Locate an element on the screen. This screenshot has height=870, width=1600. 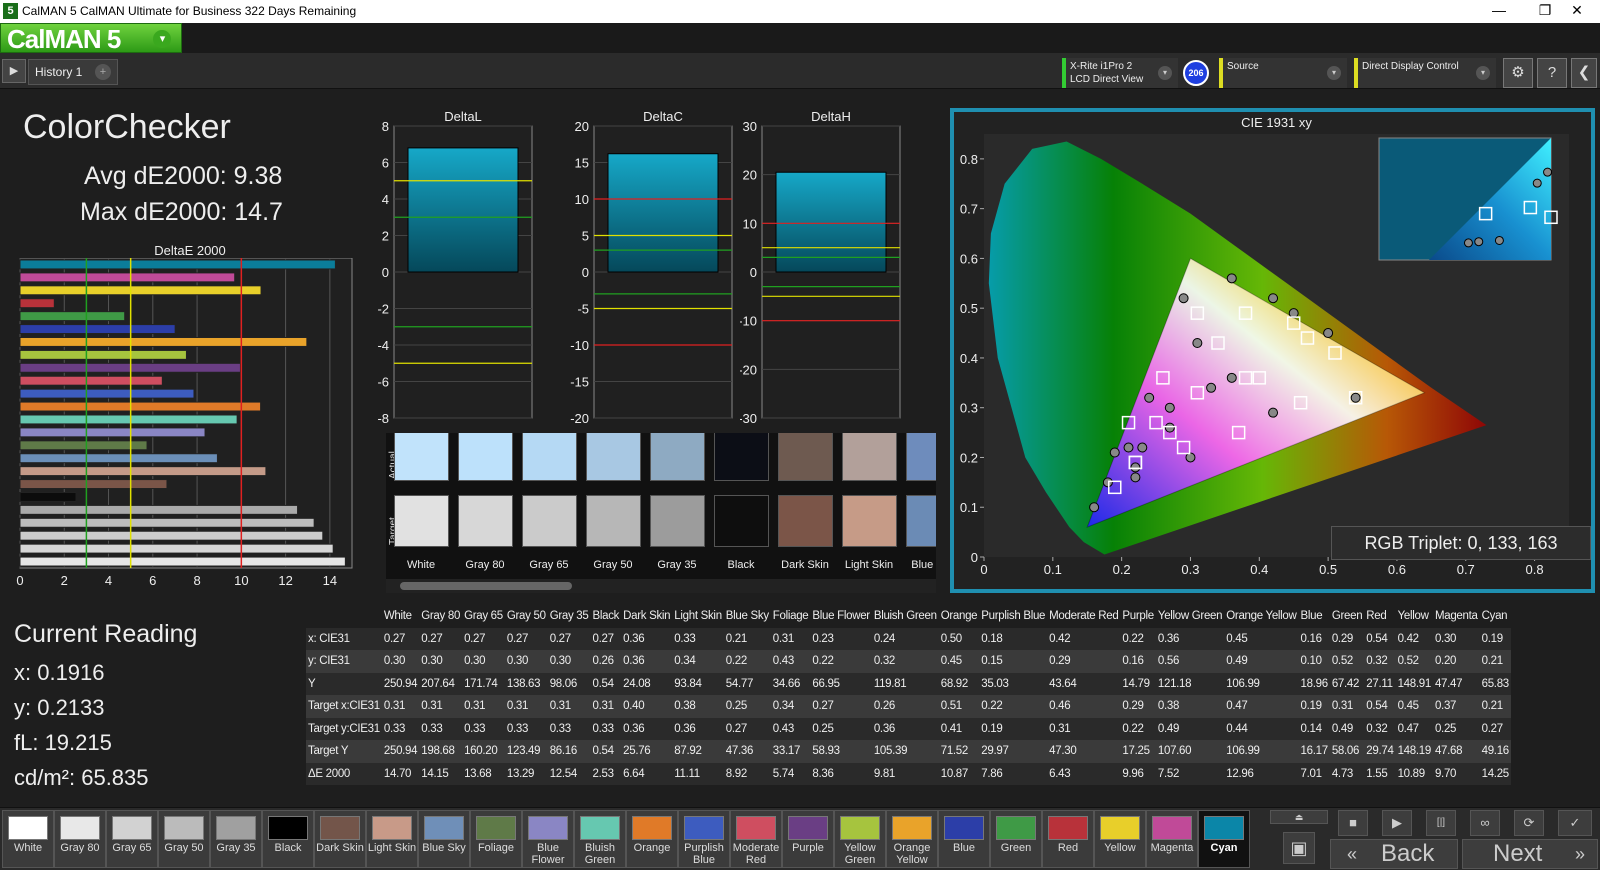
table-cell: 0.22 is located at coordinates (1013, 706).